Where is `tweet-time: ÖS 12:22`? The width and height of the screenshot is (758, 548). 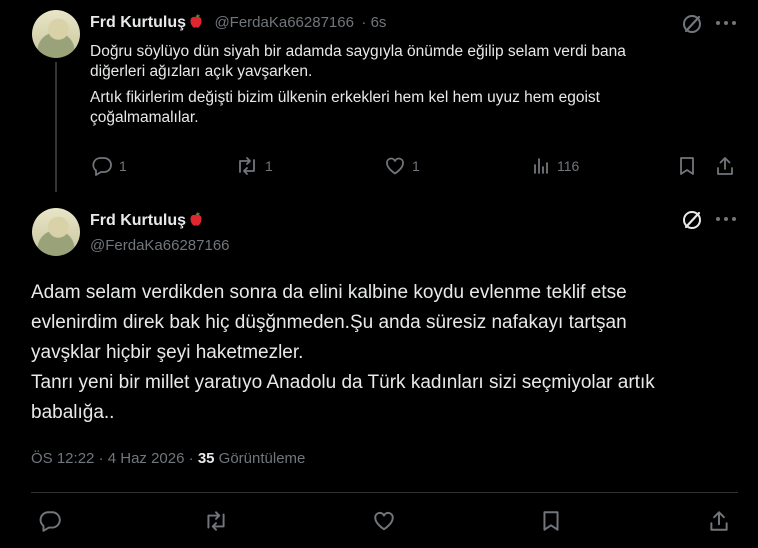
tweet-time: ÖS 12:22 is located at coordinates (62, 458).